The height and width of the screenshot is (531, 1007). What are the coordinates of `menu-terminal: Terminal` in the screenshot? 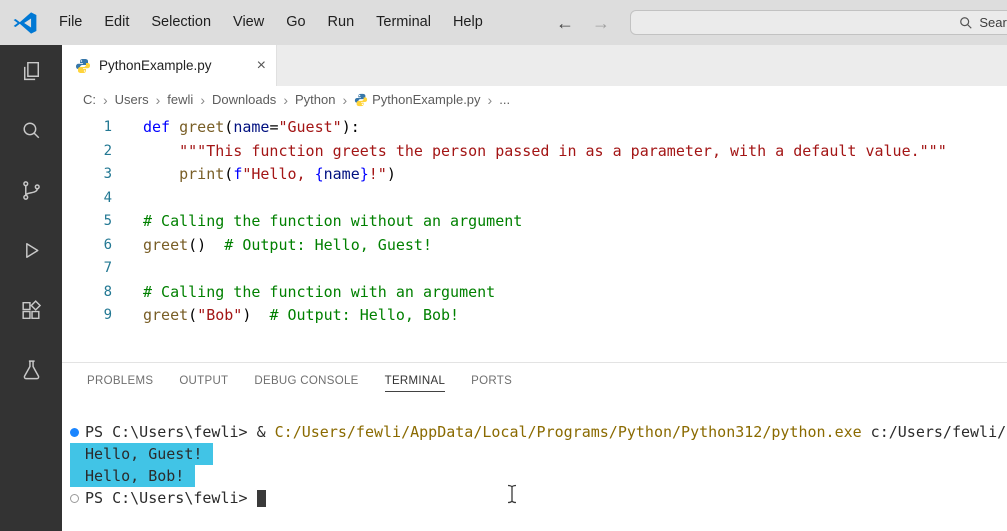 It's located at (403, 22).